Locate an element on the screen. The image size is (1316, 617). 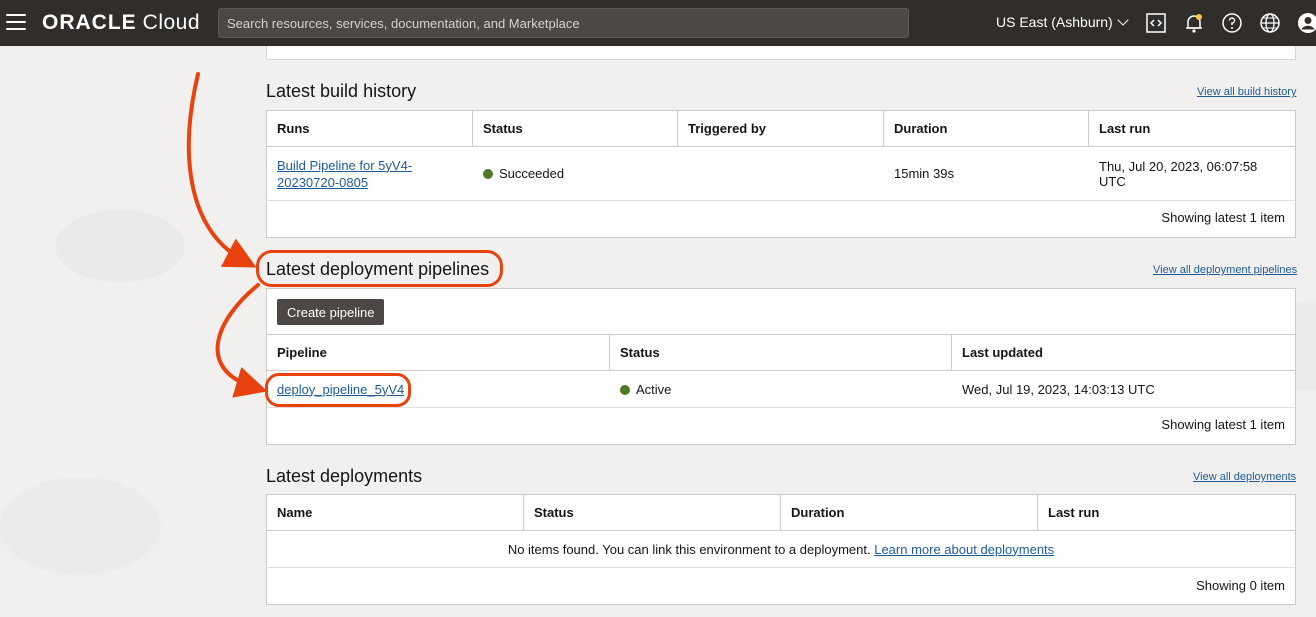
column-header: Triggered by is located at coordinates (781, 128).